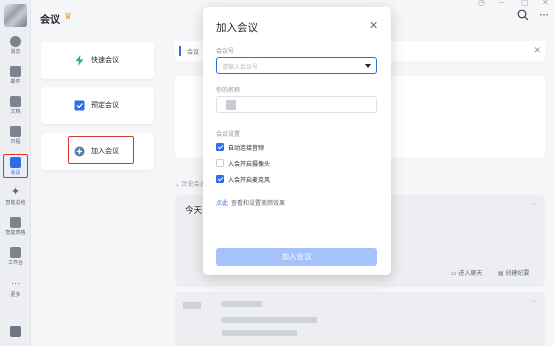  Describe the element at coordinates (15, 112) in the screenshot. I see `sidebar-item-label: 文档` at that location.